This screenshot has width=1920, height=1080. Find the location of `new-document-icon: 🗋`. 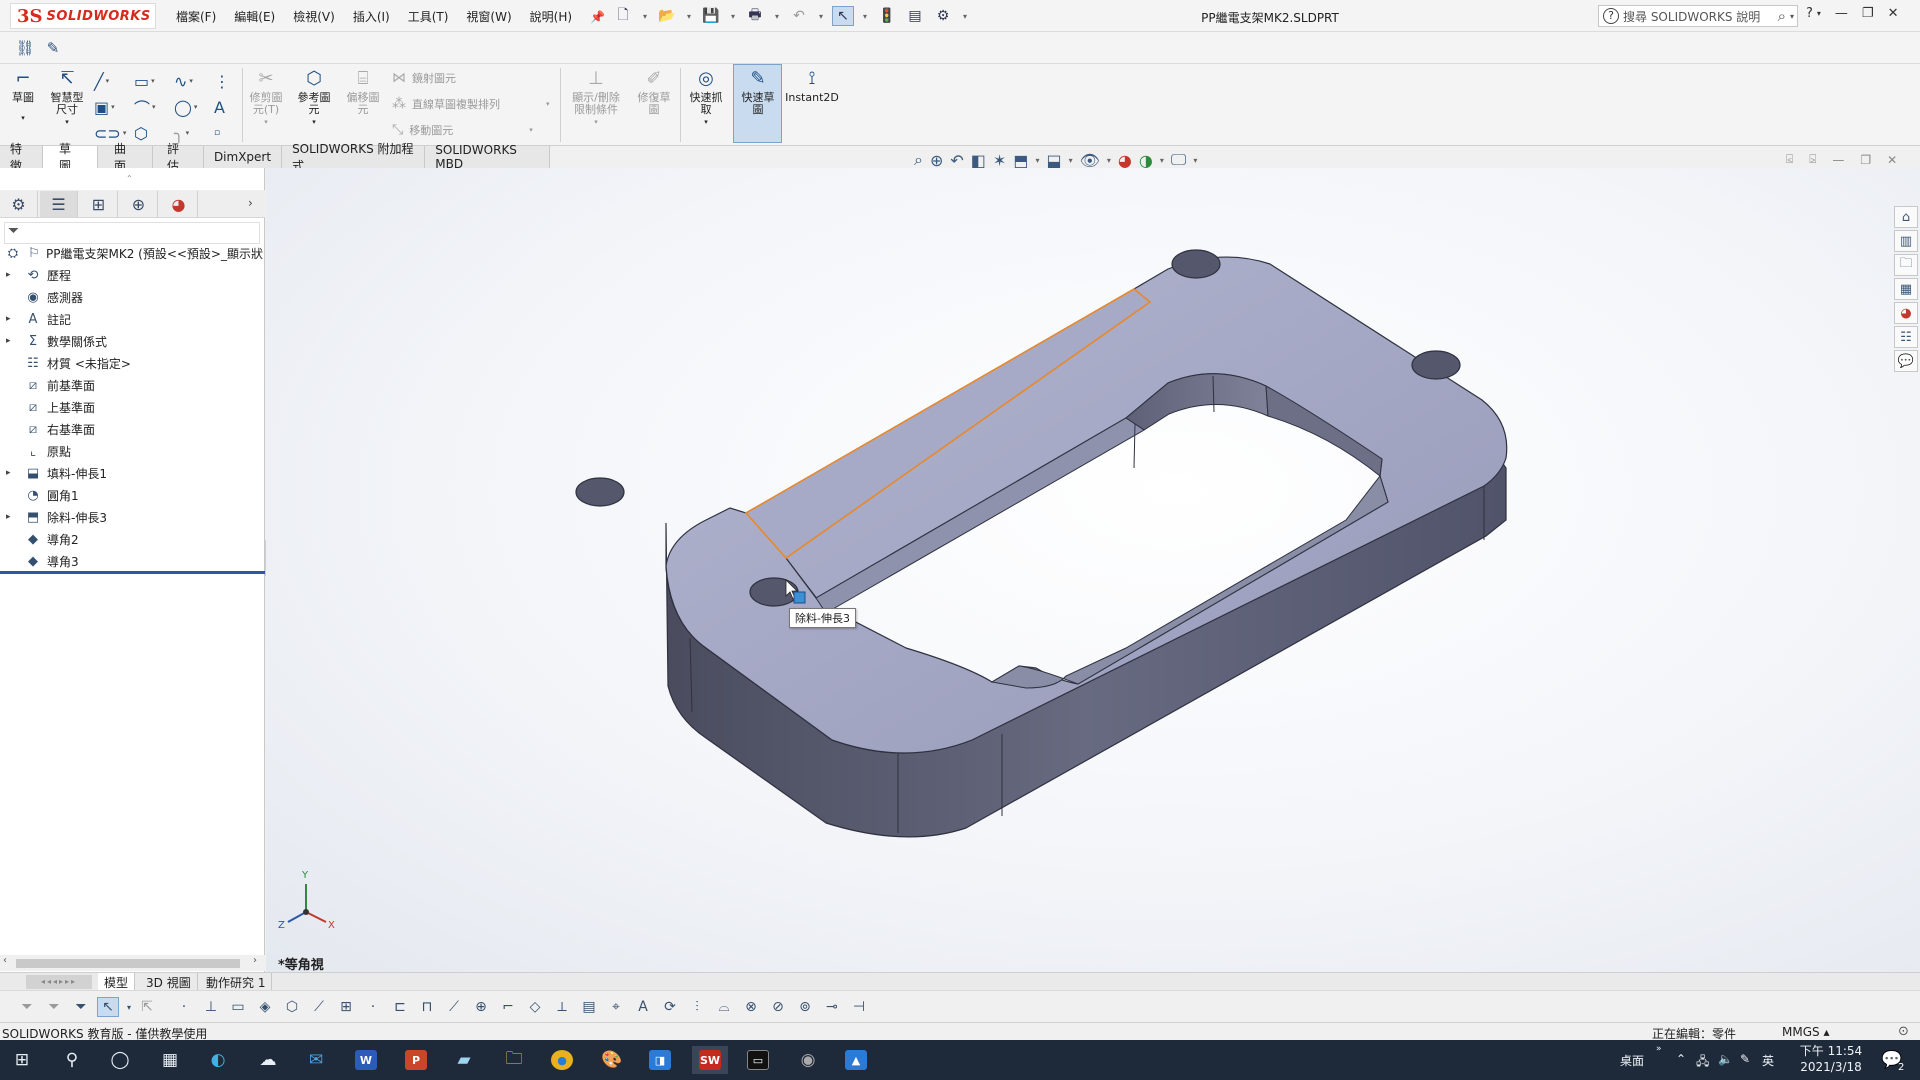

new-document-icon: 🗋 is located at coordinates (623, 16).